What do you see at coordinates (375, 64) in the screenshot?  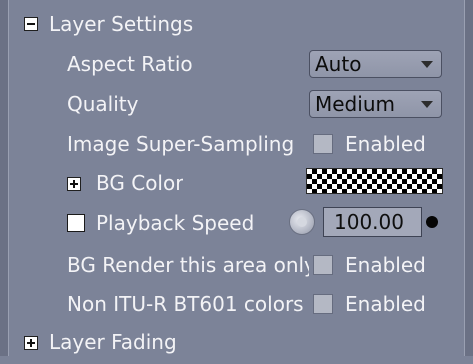 I see `aspect-ratio-dropdown: Auto` at bounding box center [375, 64].